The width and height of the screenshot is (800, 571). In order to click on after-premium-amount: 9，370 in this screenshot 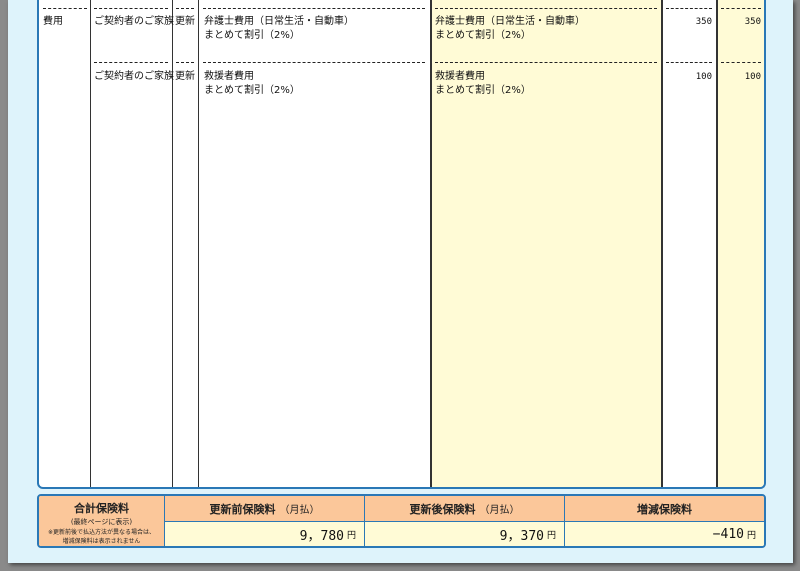, I will do `click(521, 536)`.